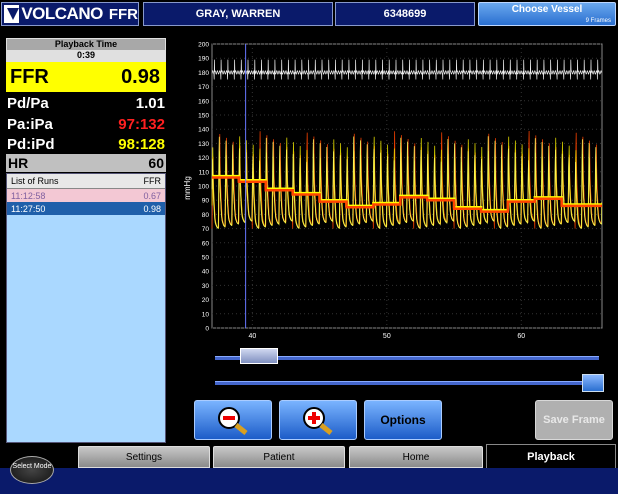 The width and height of the screenshot is (618, 494). What do you see at coordinates (206, 215) in the screenshot?
I see `y-tick-label: 80` at bounding box center [206, 215].